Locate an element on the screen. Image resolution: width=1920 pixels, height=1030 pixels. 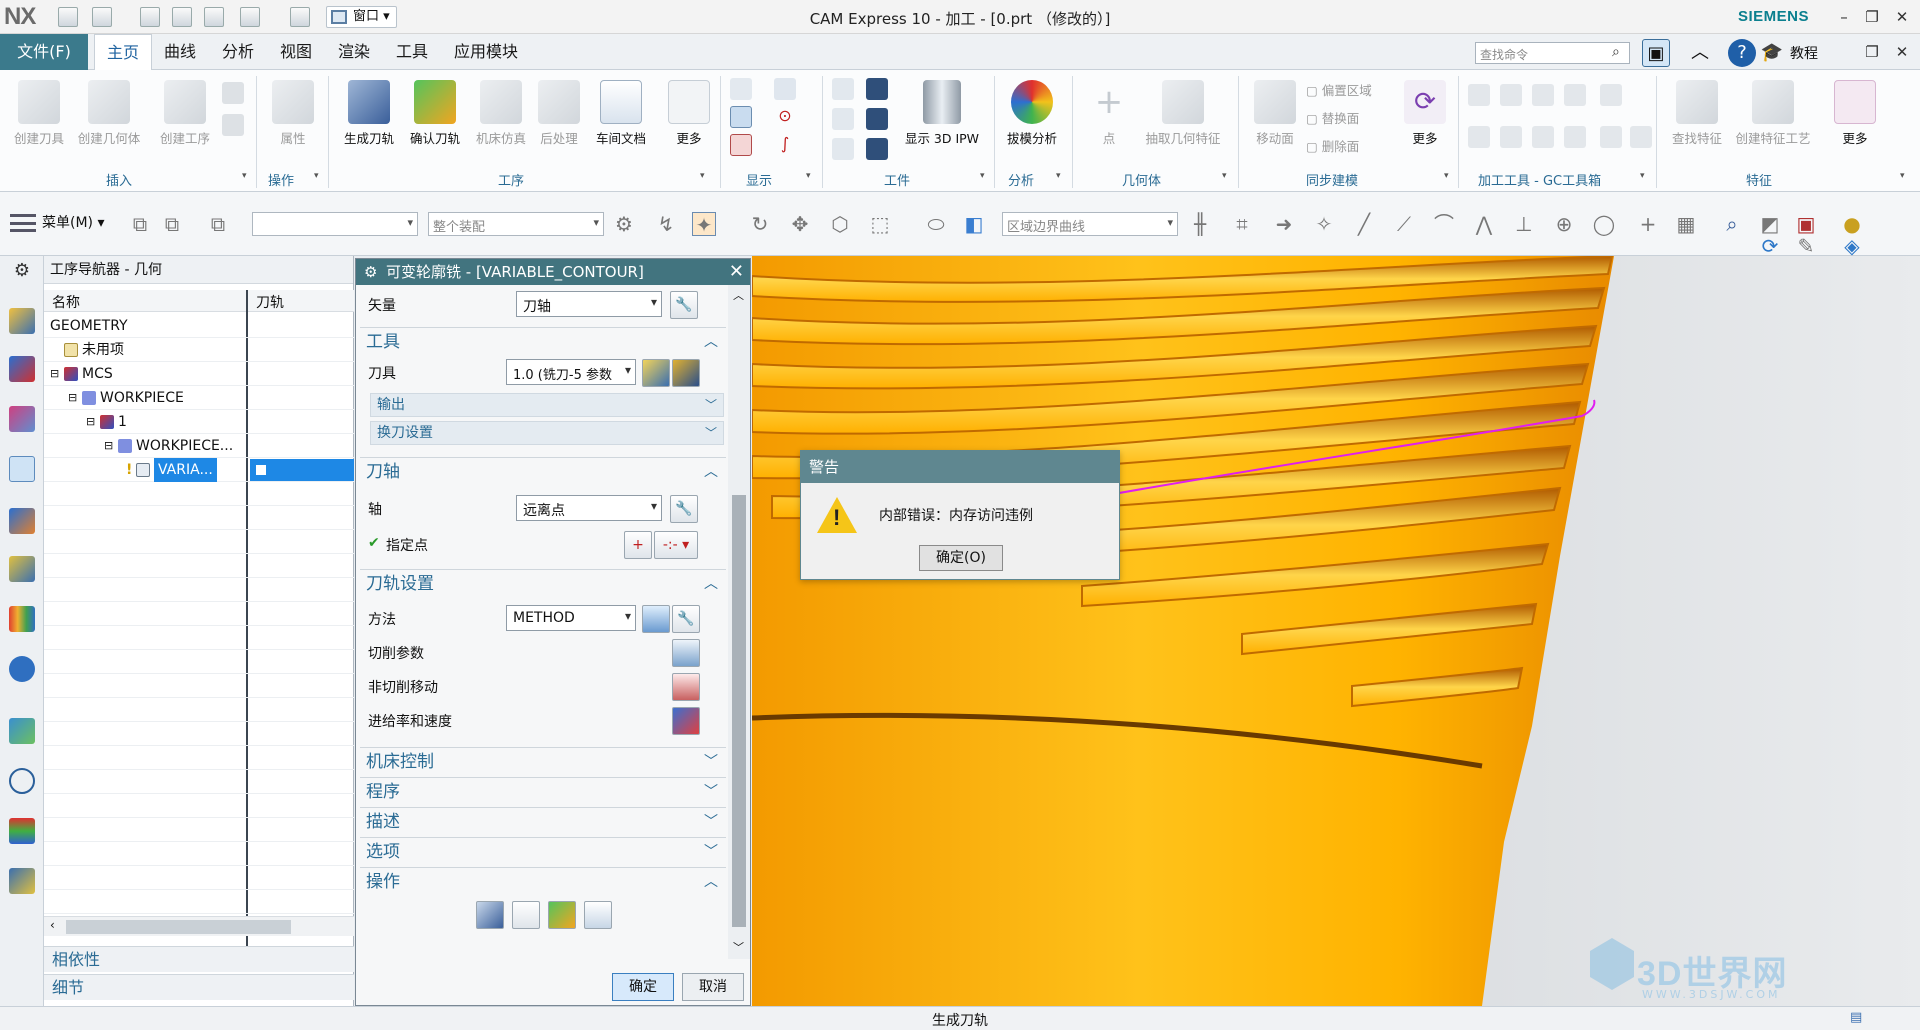
display-cut-icon is located at coordinates (741, 117).